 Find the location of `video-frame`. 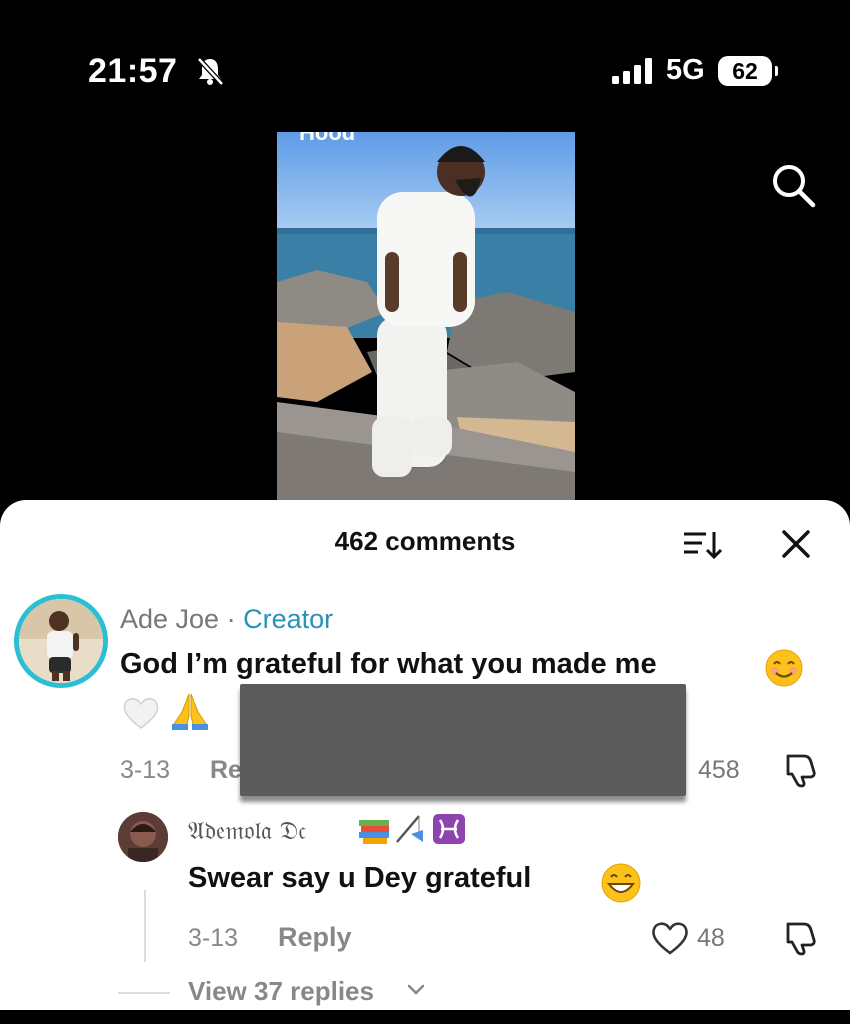

video-frame is located at coordinates (426, 316).